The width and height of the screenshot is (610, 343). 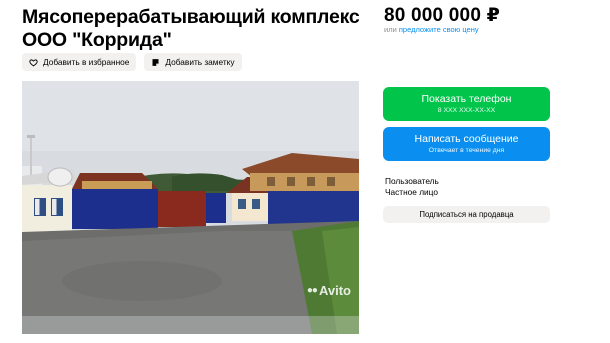 I want to click on subscribe-seller-button: Подписаться на продавца, so click(x=466, y=214).